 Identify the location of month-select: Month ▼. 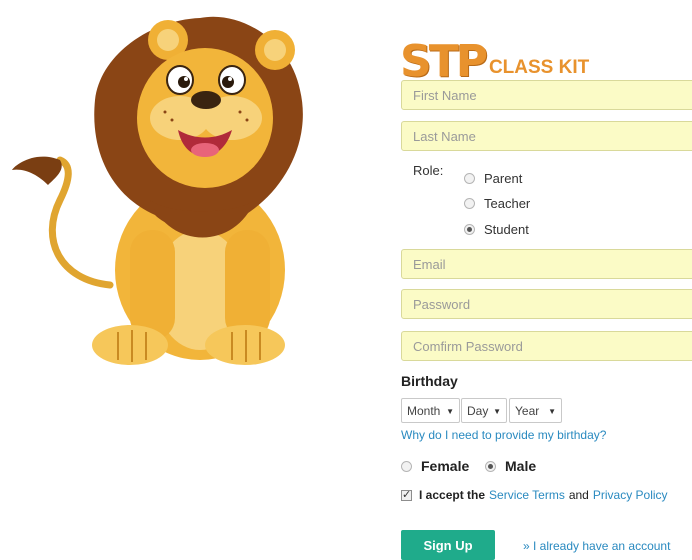
(430, 410).